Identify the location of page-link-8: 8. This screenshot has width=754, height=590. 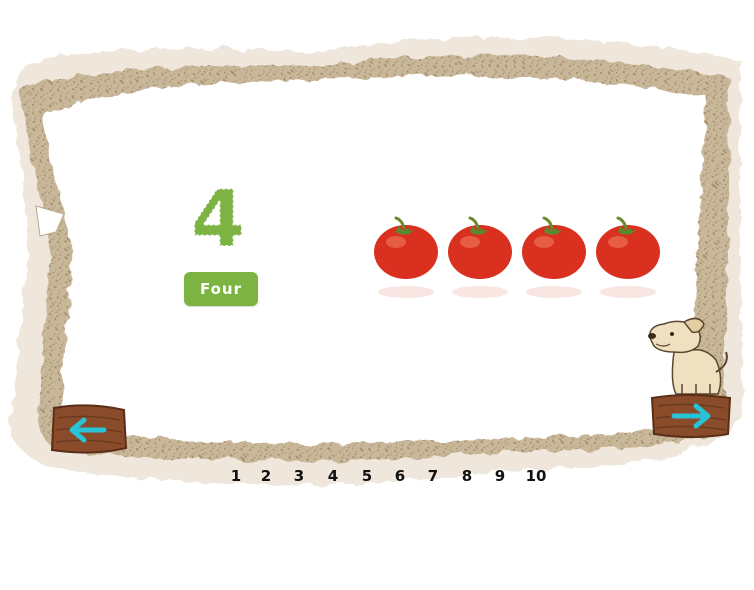
(467, 476).